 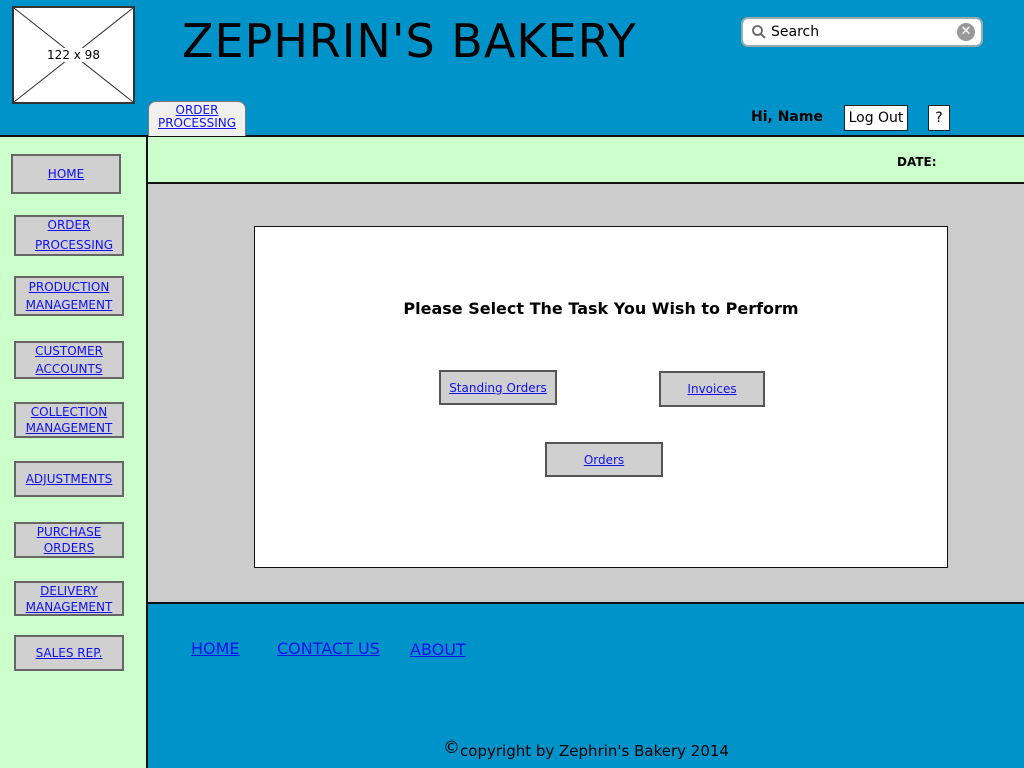 I want to click on sidebar-item-home: HOME, so click(x=66, y=174).